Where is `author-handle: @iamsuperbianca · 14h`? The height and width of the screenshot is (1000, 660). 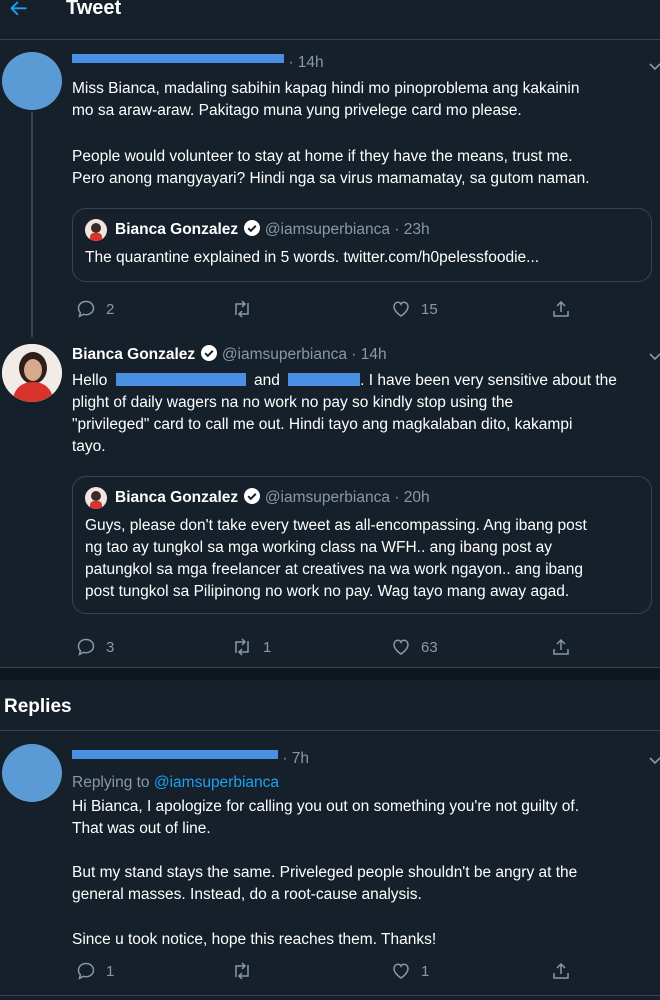
author-handle: @iamsuperbianca · 14h is located at coordinates (304, 354).